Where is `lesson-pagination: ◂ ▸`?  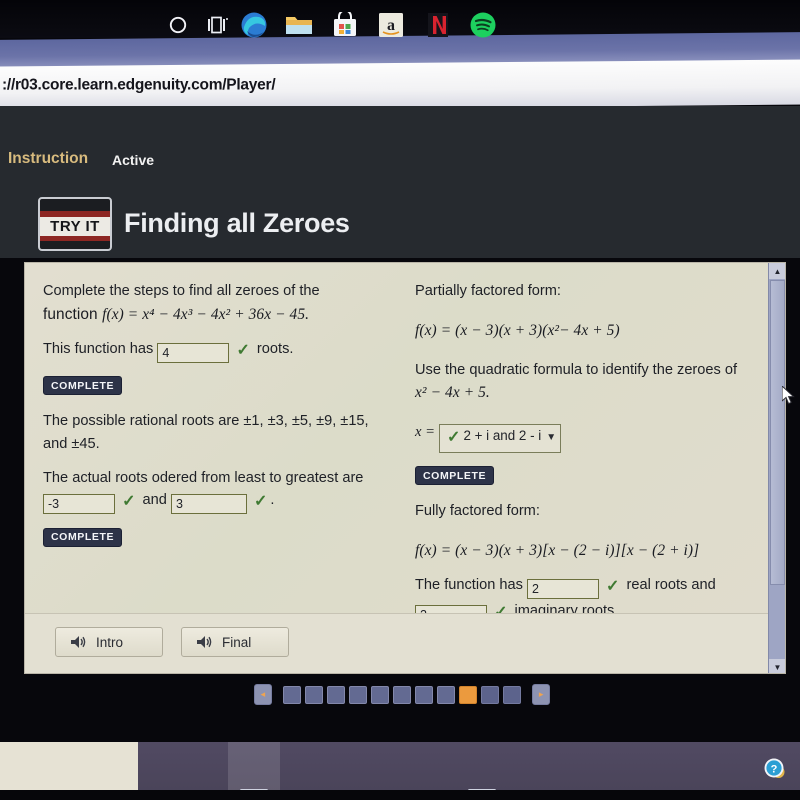
lesson-pagination: ◂ ▸ is located at coordinates (402, 694).